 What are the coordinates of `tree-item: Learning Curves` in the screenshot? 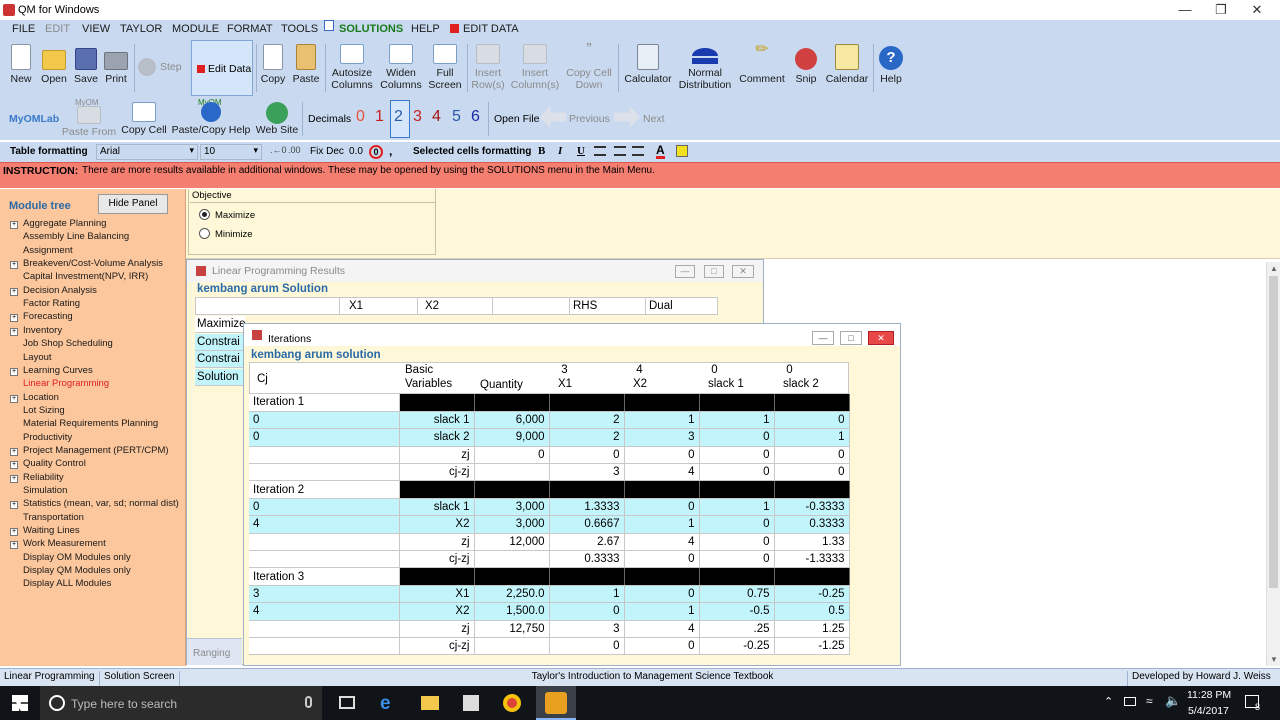 It's located at (58, 370).